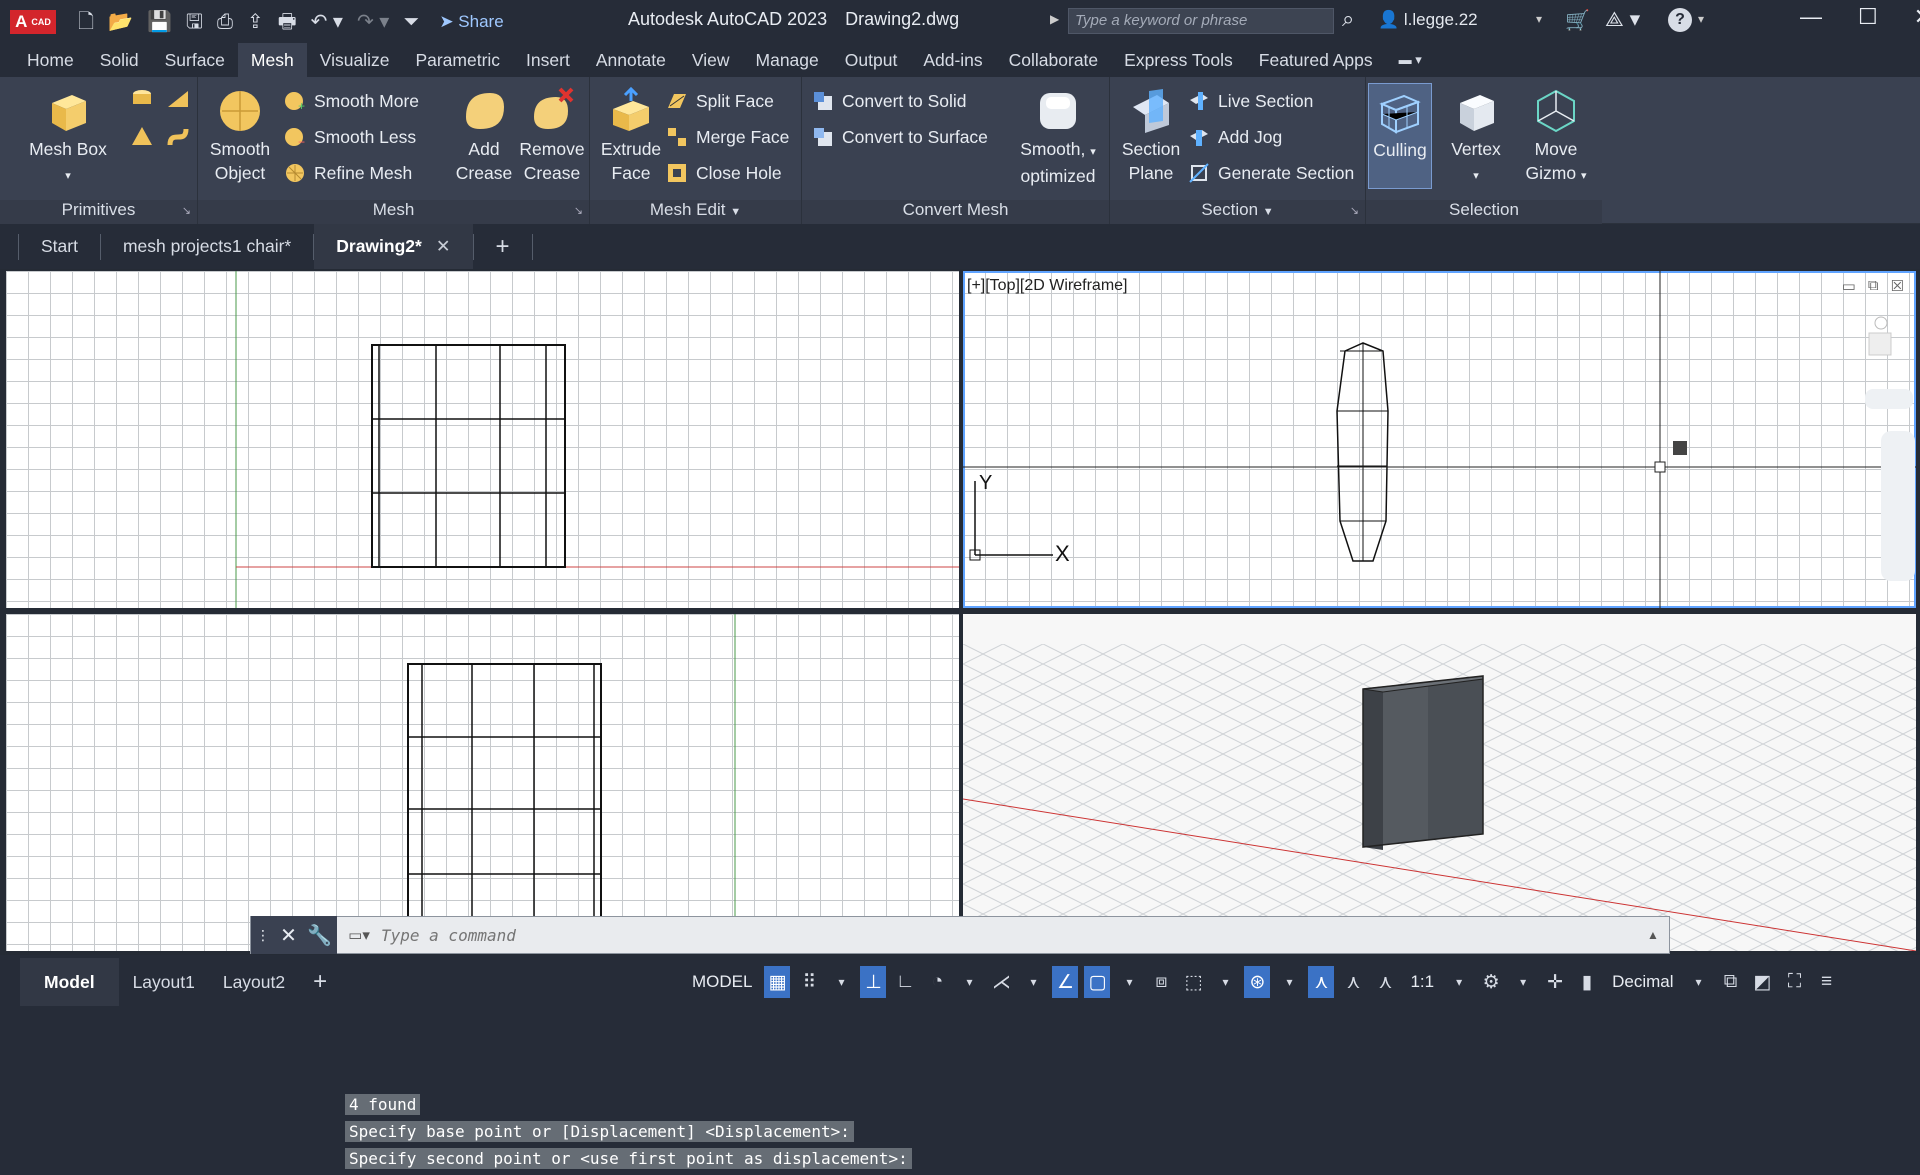  I want to click on smooth-optimized-button: Smooth, ▾ optimized, so click(1058, 137).